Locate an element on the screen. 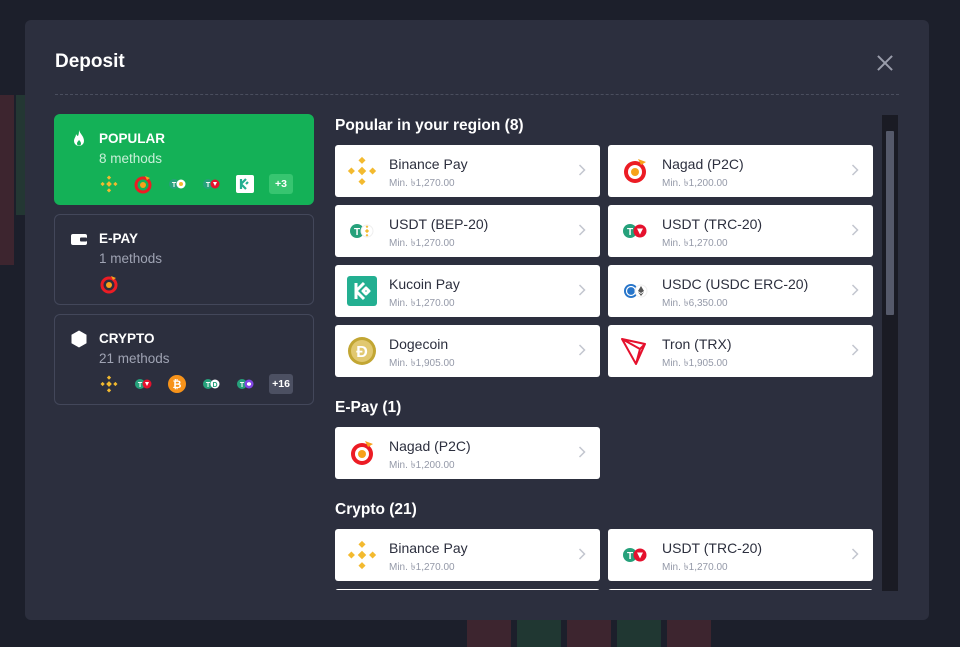 This screenshot has height=647, width=960. dogecoin-icon: Ð is located at coordinates (362, 351).